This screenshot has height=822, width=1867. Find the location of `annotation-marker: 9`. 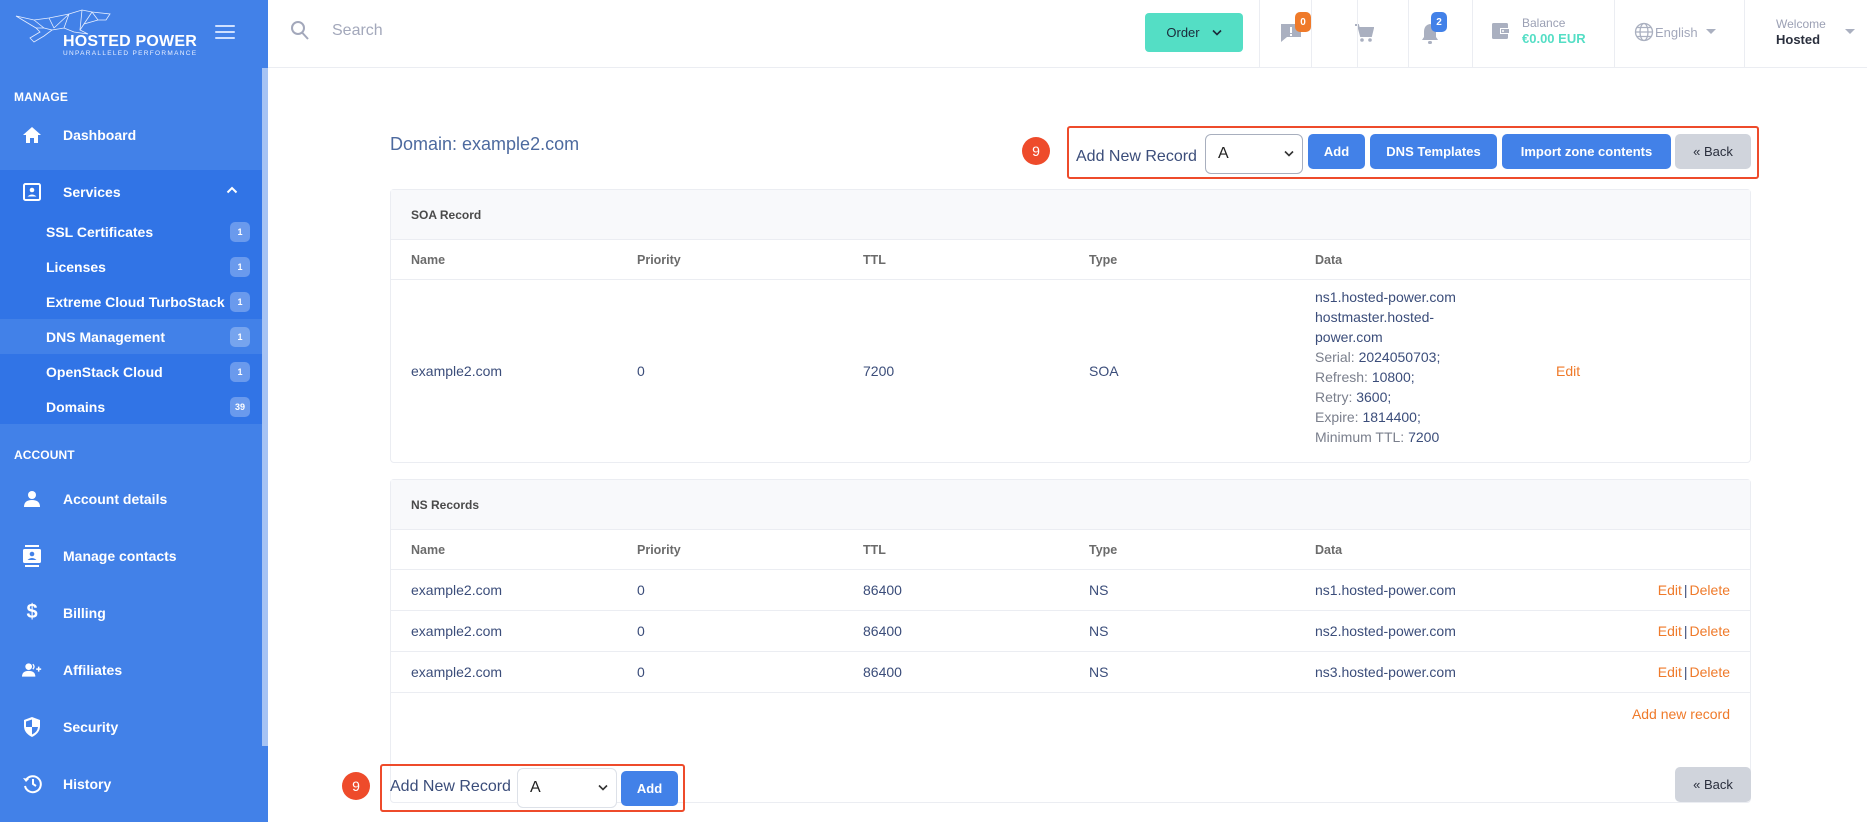

annotation-marker: 9 is located at coordinates (356, 786).